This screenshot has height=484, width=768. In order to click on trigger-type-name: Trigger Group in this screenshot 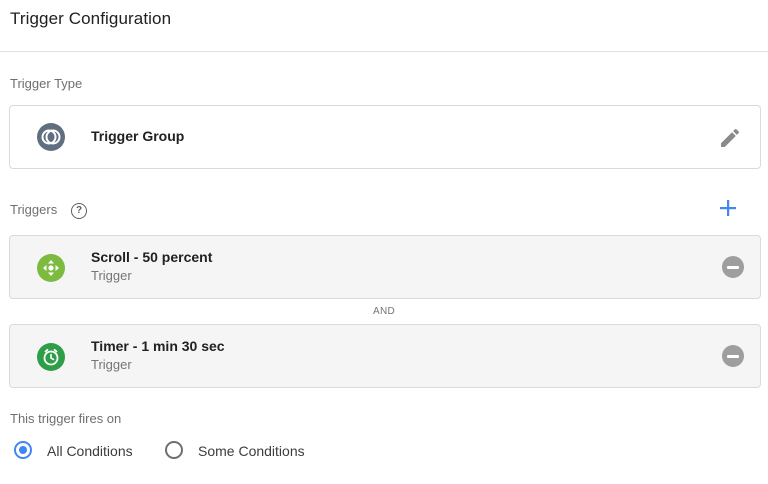, I will do `click(138, 136)`.